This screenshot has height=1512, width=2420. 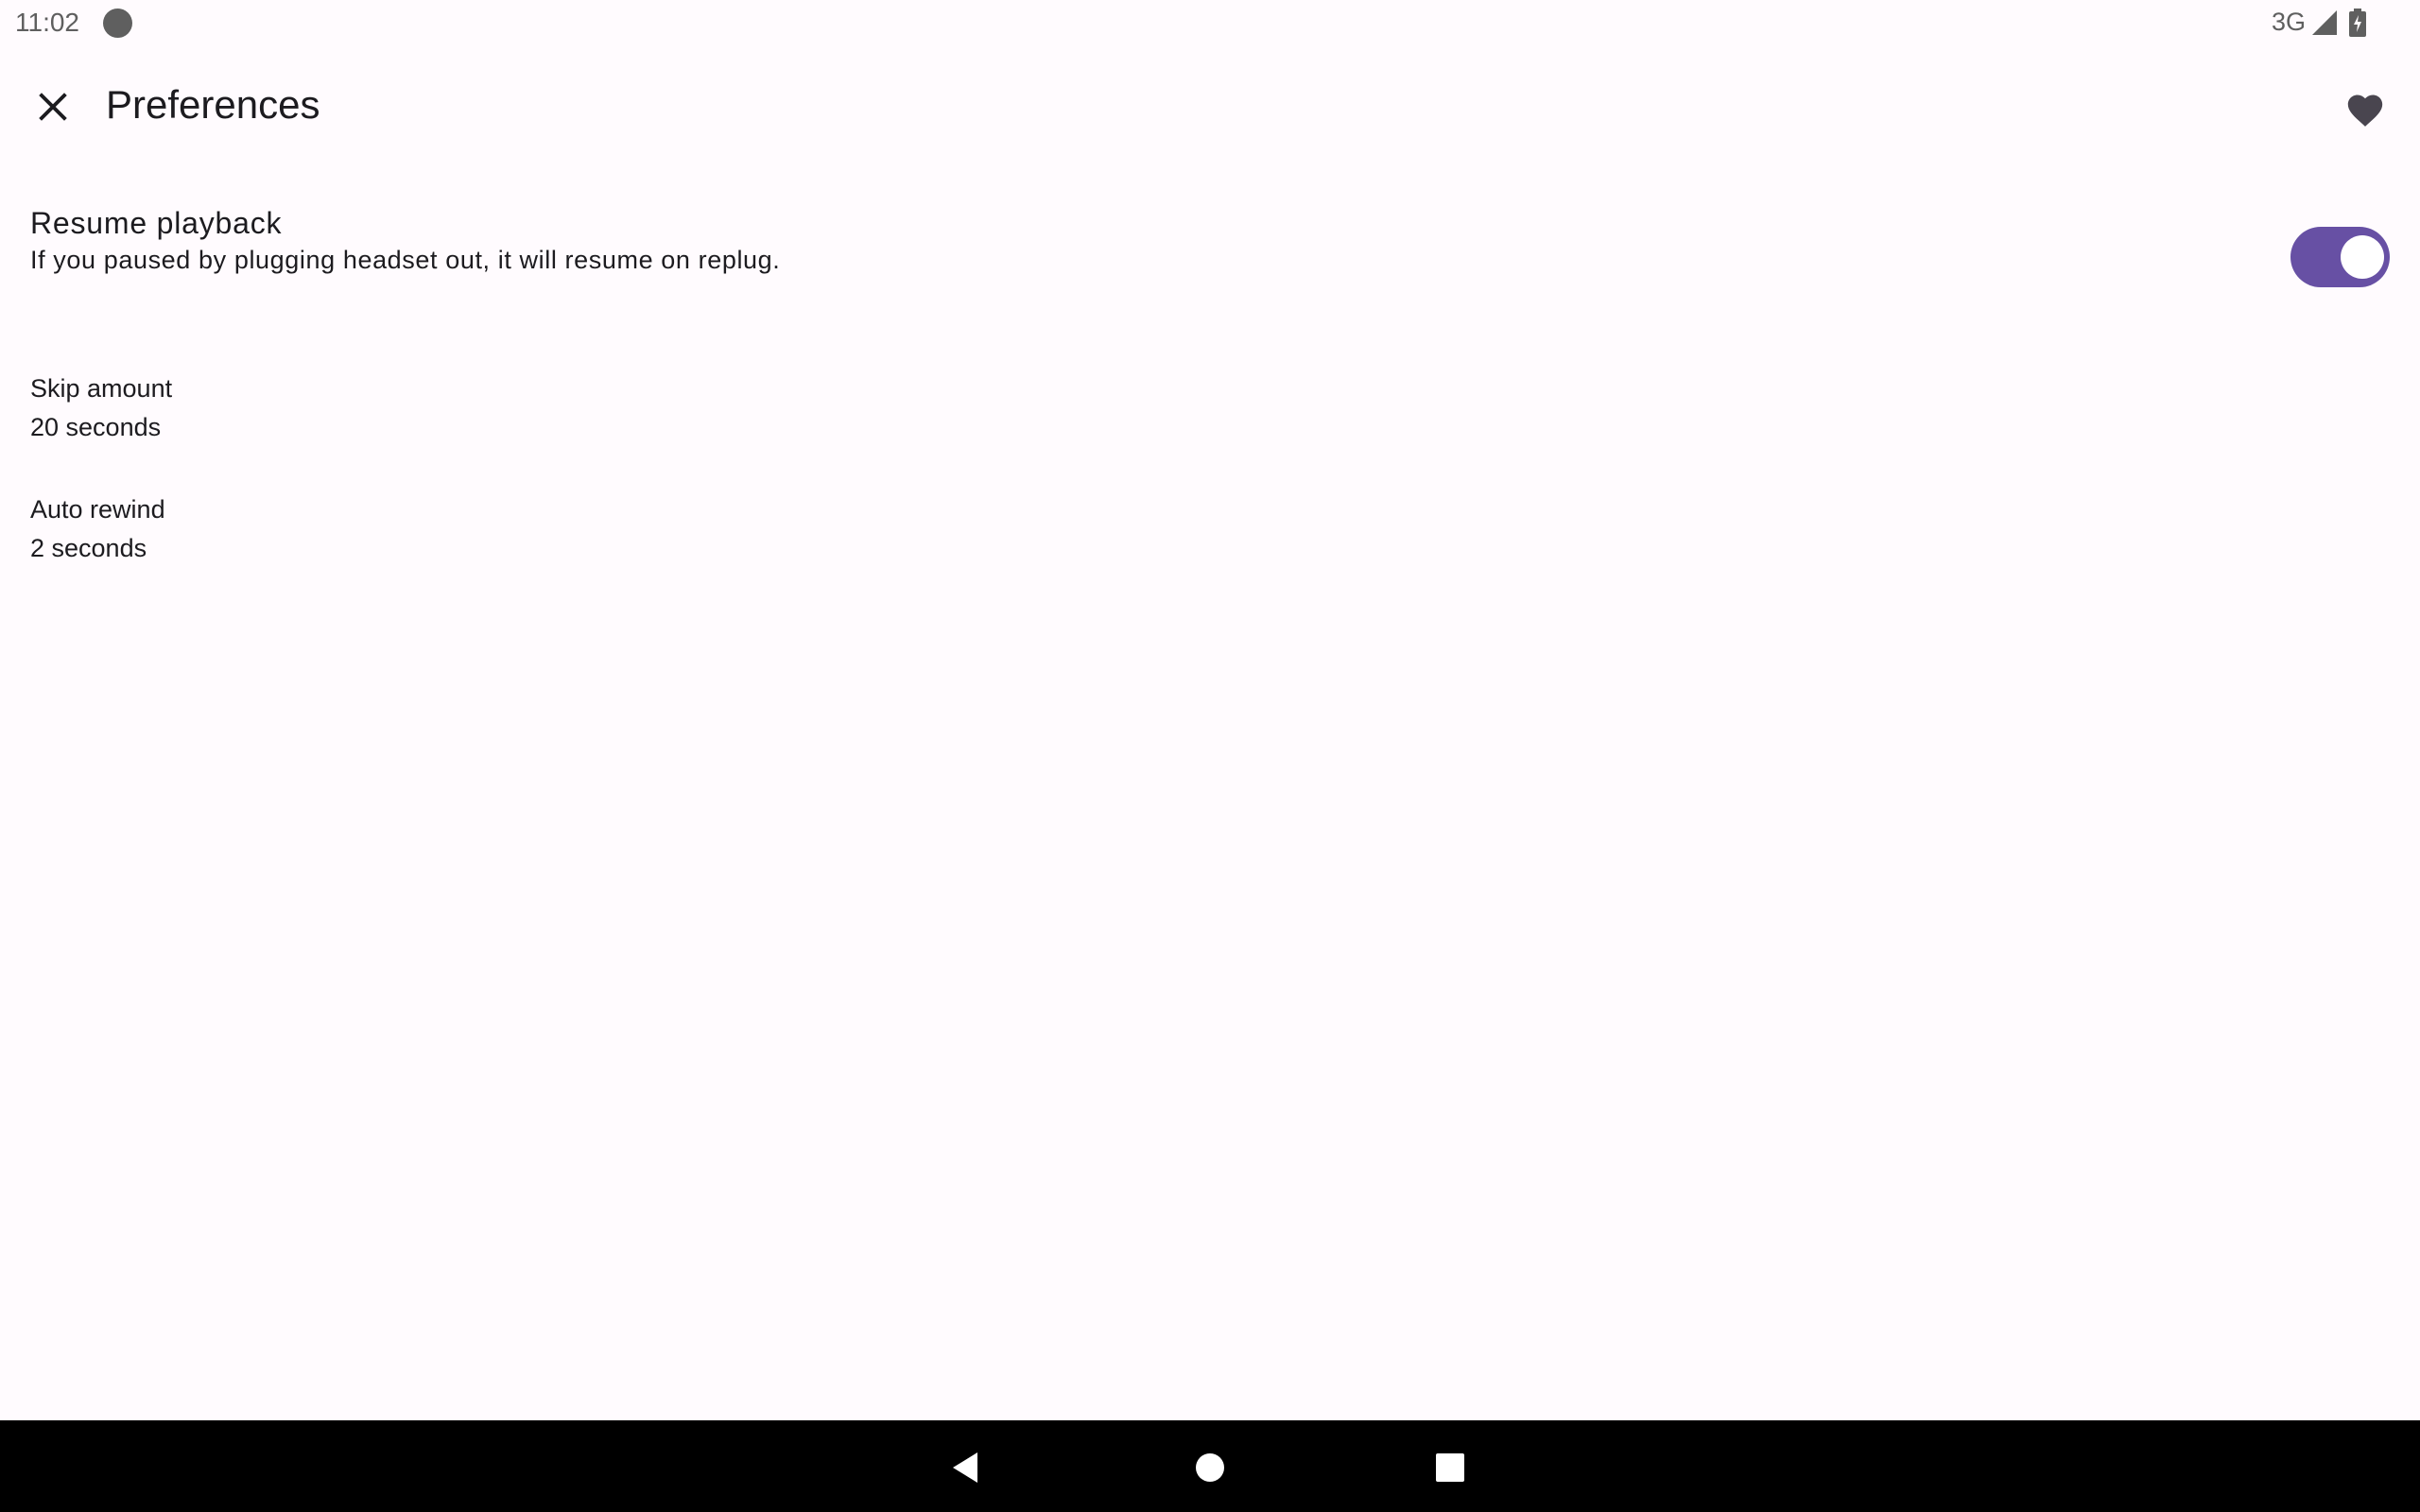 What do you see at coordinates (2357, 23) in the screenshot?
I see `battery-icon` at bounding box center [2357, 23].